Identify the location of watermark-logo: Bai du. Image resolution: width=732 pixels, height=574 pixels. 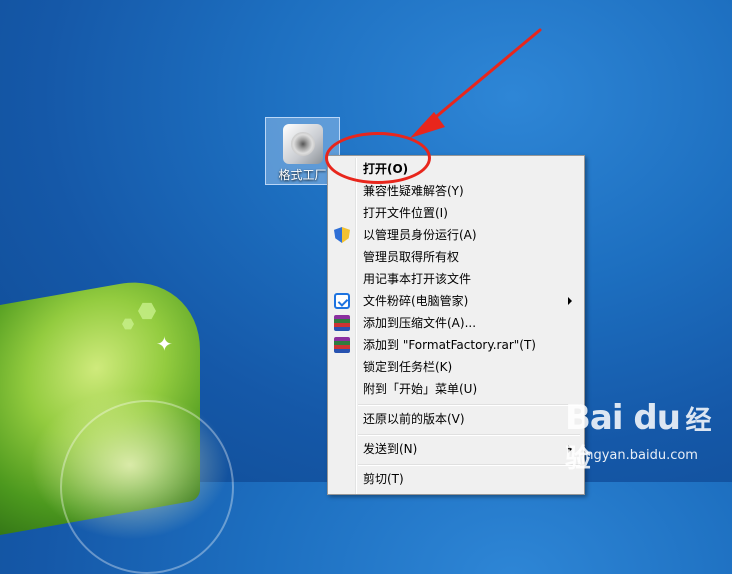
(623, 418).